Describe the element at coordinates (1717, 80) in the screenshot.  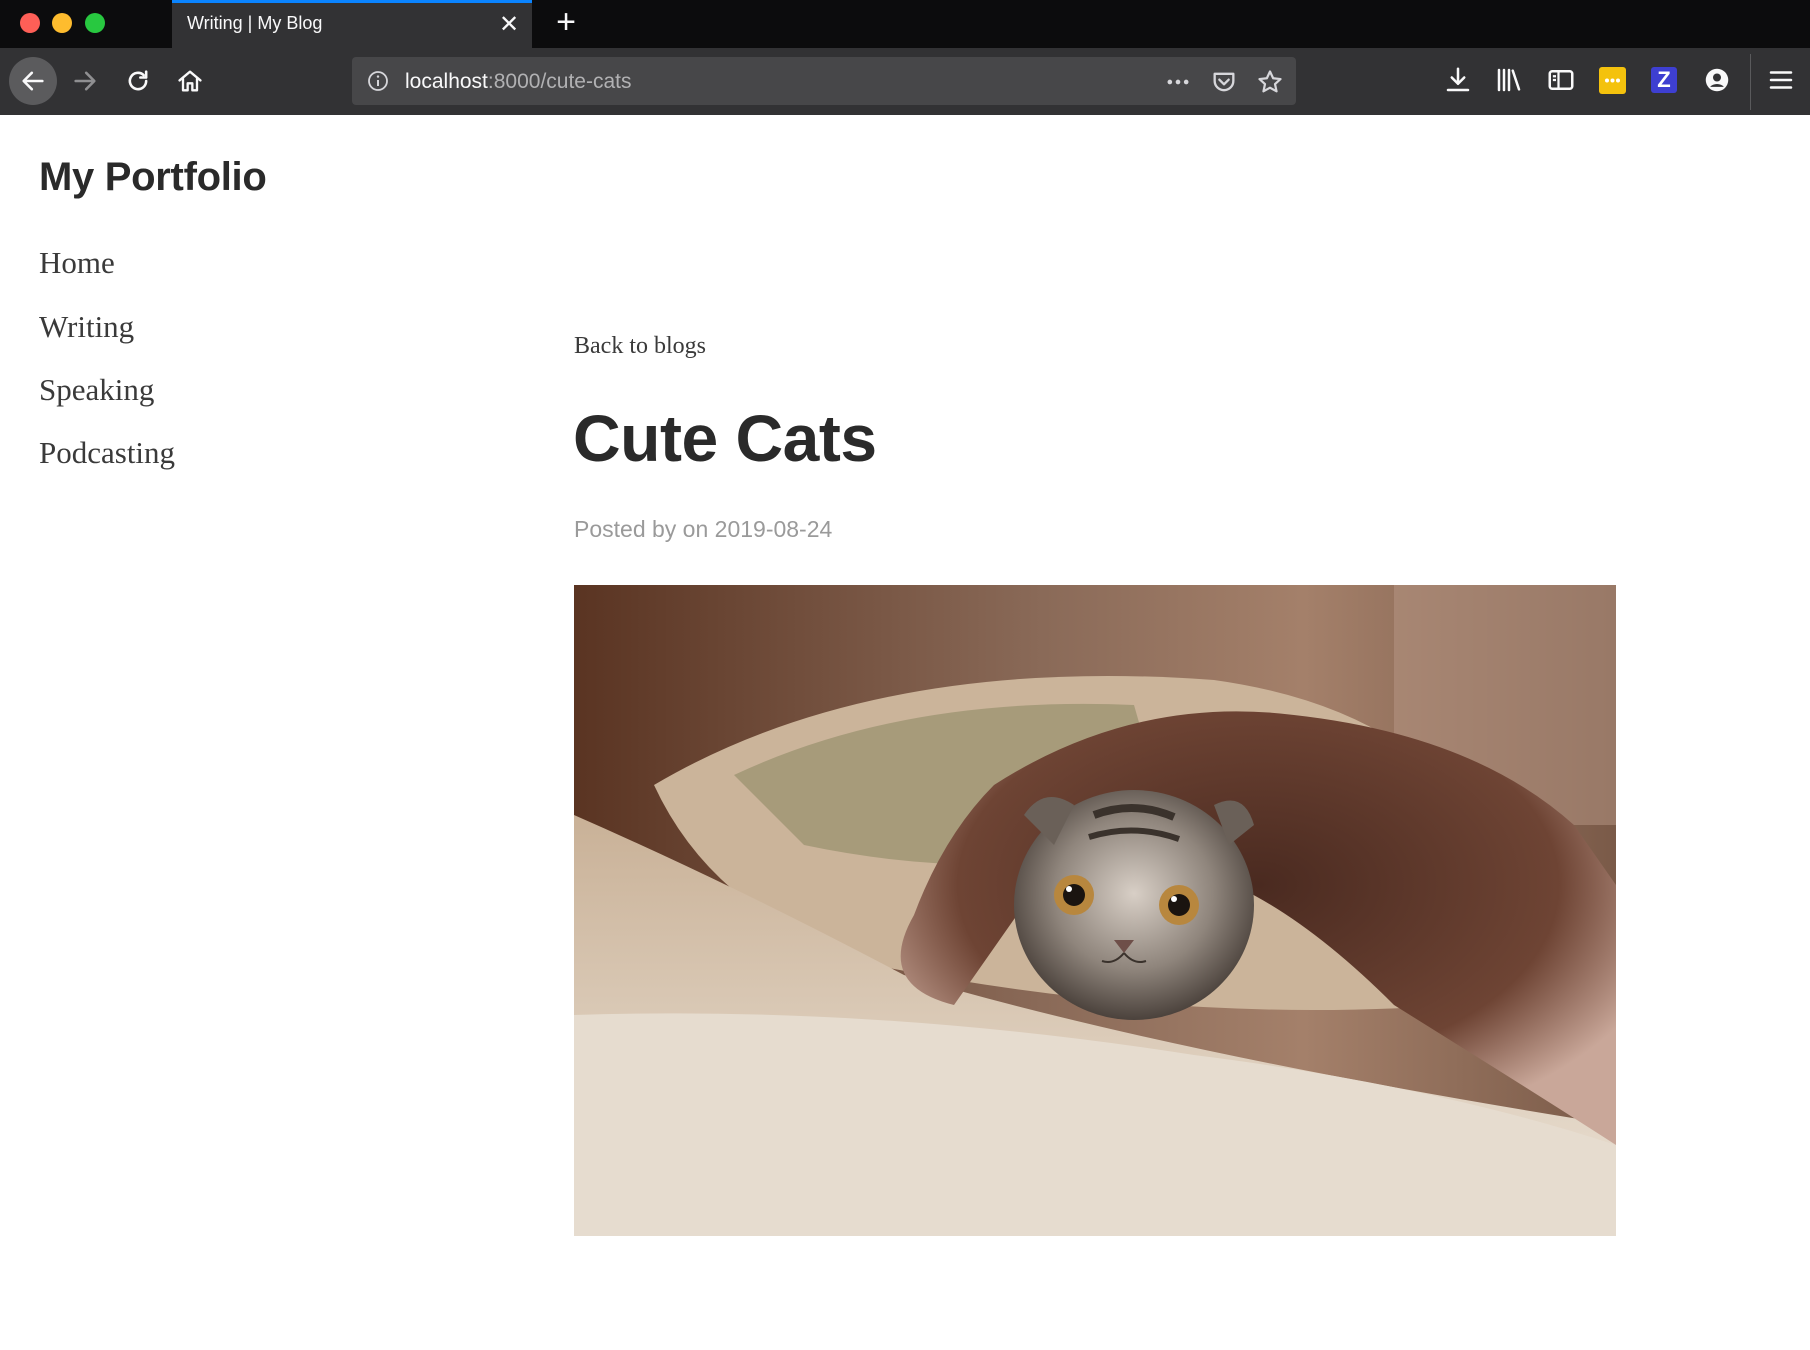
I see `account-icon` at that location.